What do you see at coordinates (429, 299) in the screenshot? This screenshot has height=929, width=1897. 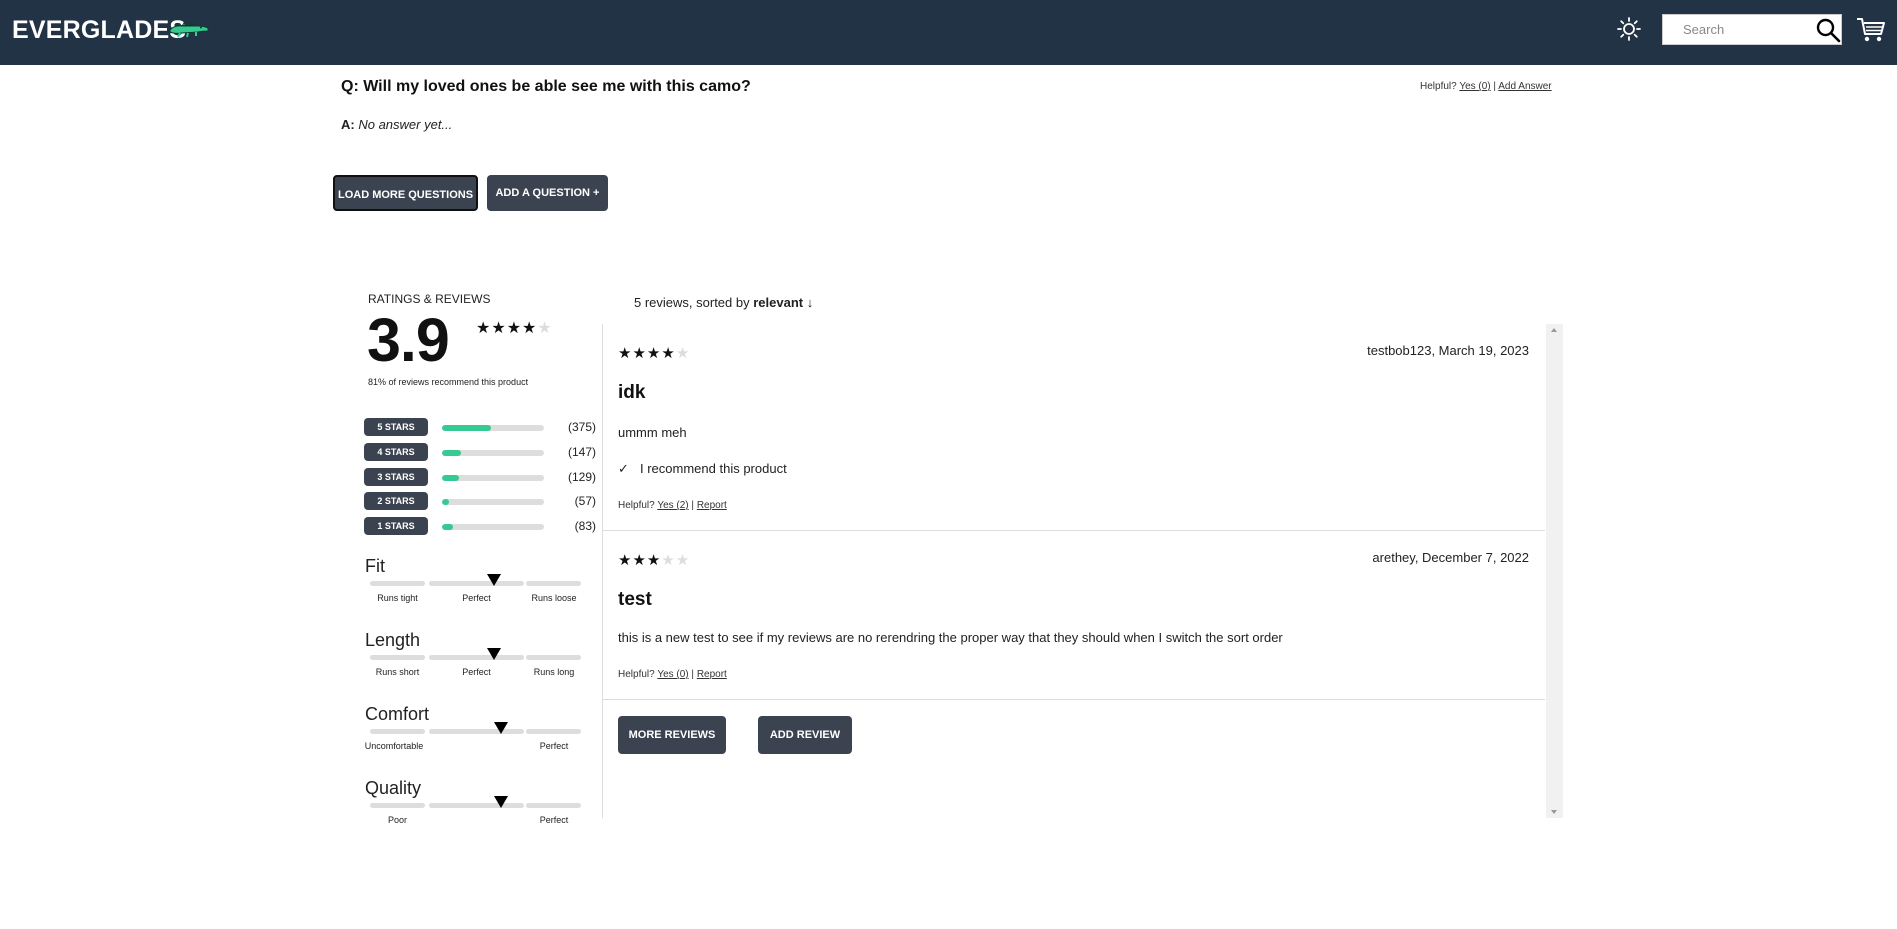 I see `ratings-title: RATINGS & REVIEWS` at bounding box center [429, 299].